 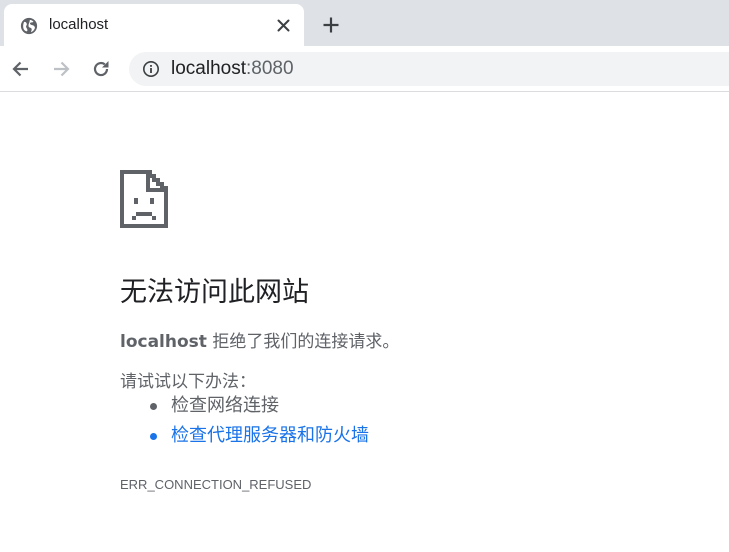 What do you see at coordinates (163, 342) in the screenshot?
I see `error-host: localhost` at bounding box center [163, 342].